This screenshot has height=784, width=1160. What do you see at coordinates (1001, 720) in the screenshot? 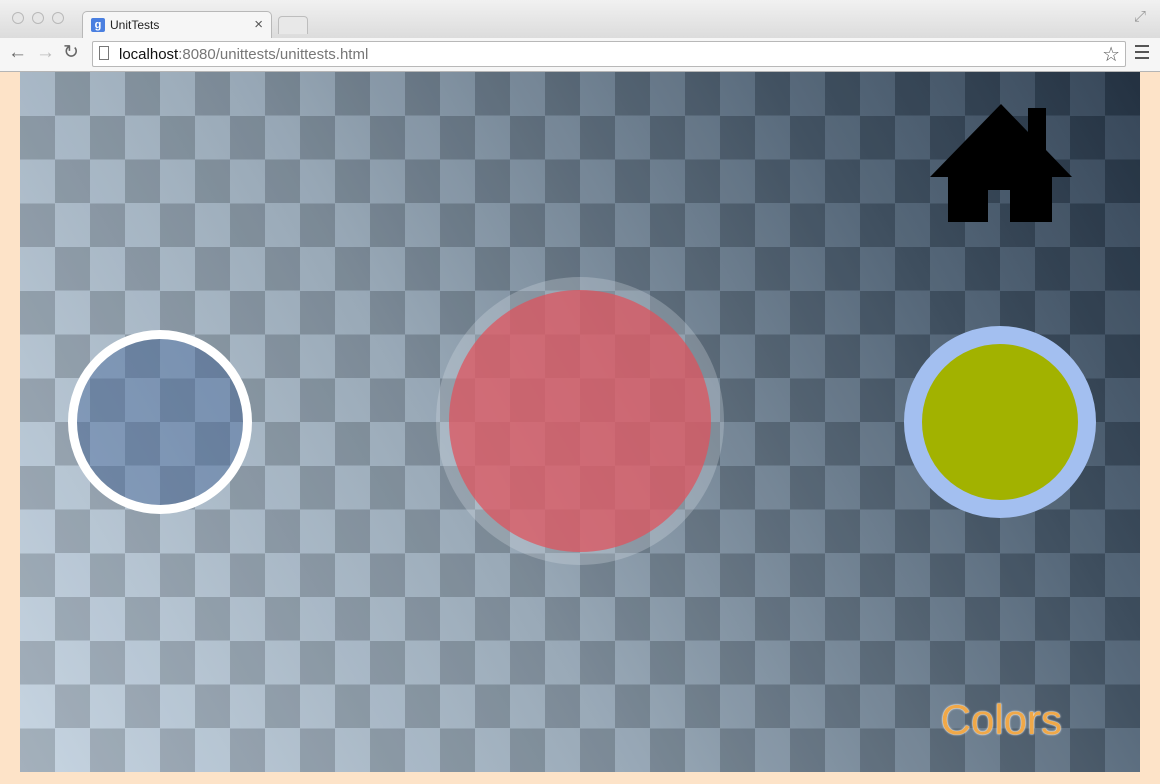
I see `colors-label: Colors` at bounding box center [1001, 720].